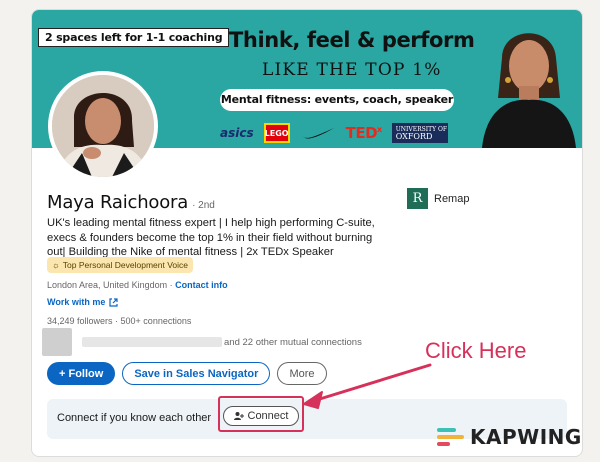  Describe the element at coordinates (414, 136) in the screenshot. I see `oxford-logo-line2: OXFORD` at that location.